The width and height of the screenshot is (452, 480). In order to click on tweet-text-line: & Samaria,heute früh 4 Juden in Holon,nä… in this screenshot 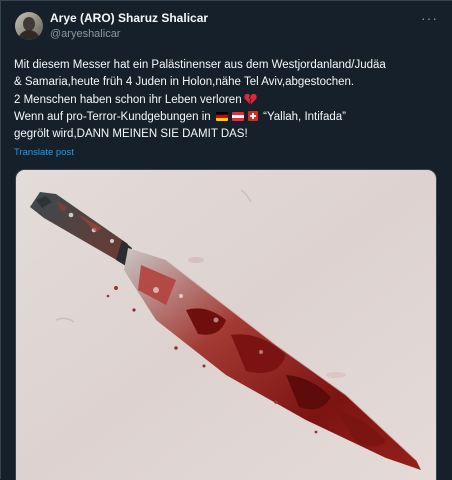, I will do `click(184, 82)`.